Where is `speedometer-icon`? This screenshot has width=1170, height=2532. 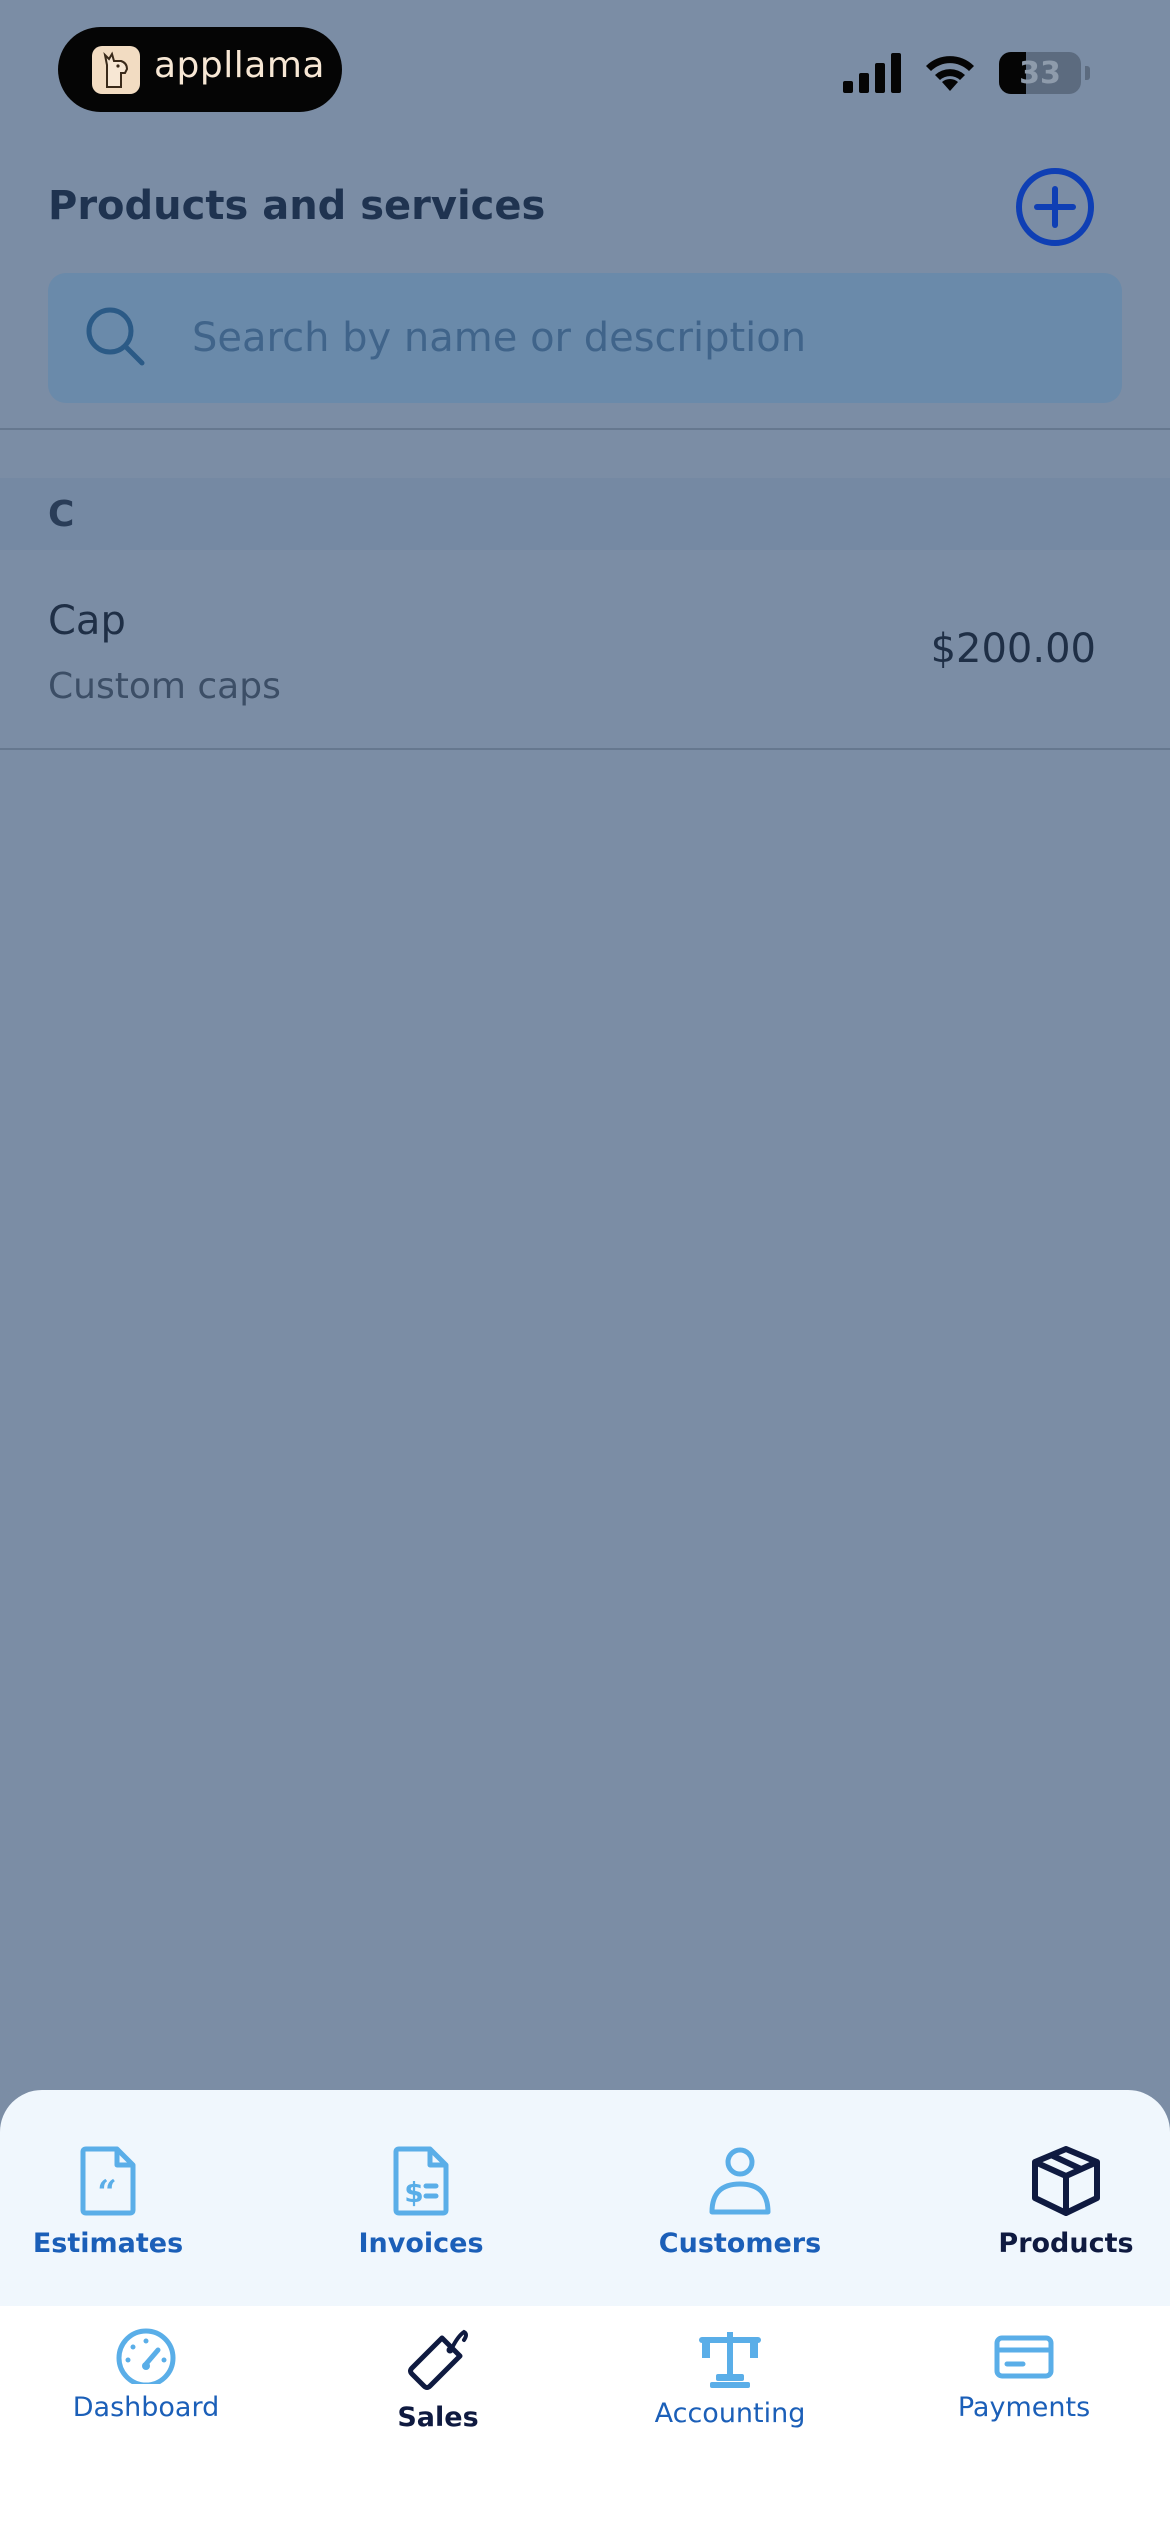
speedometer-icon is located at coordinates (146, 2356).